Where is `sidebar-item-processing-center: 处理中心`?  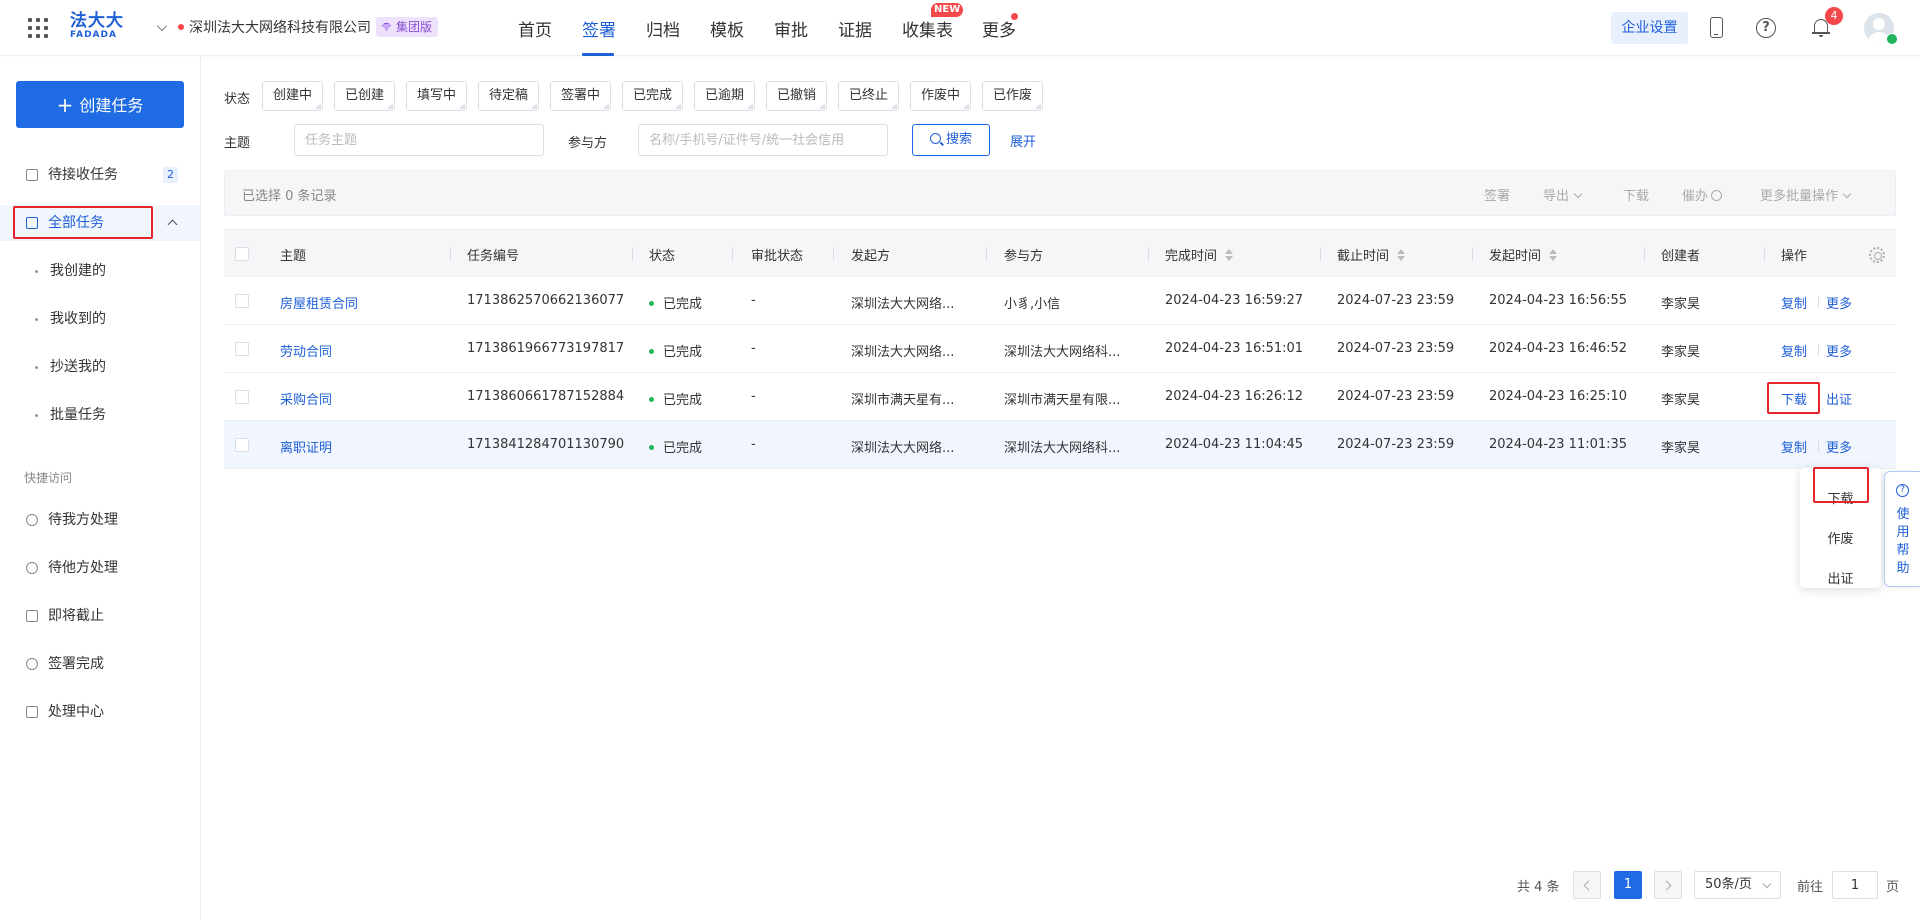 sidebar-item-processing-center: 处理中心 is located at coordinates (100, 712).